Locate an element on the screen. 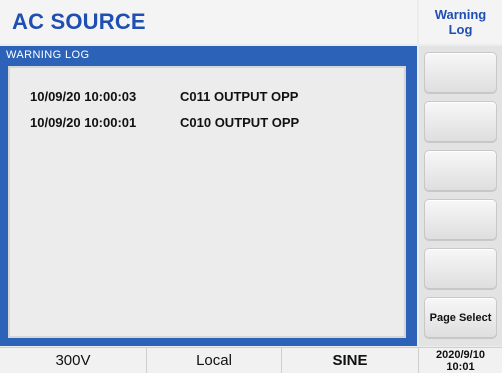 The height and width of the screenshot is (373, 502). menu-title-line1: Warning is located at coordinates (460, 14).